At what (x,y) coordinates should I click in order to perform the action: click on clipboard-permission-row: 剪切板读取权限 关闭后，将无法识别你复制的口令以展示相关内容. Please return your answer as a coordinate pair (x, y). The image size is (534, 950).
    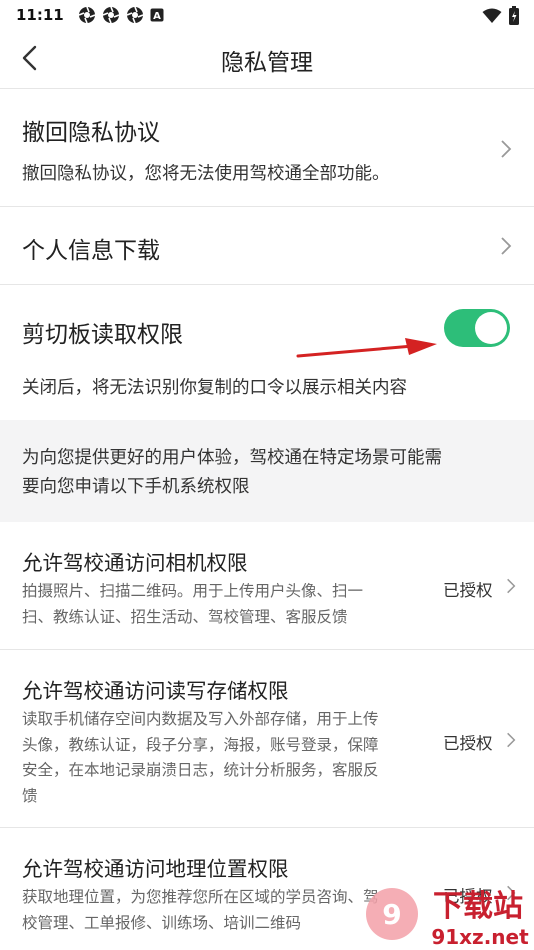
    Looking at the image, I should click on (267, 352).